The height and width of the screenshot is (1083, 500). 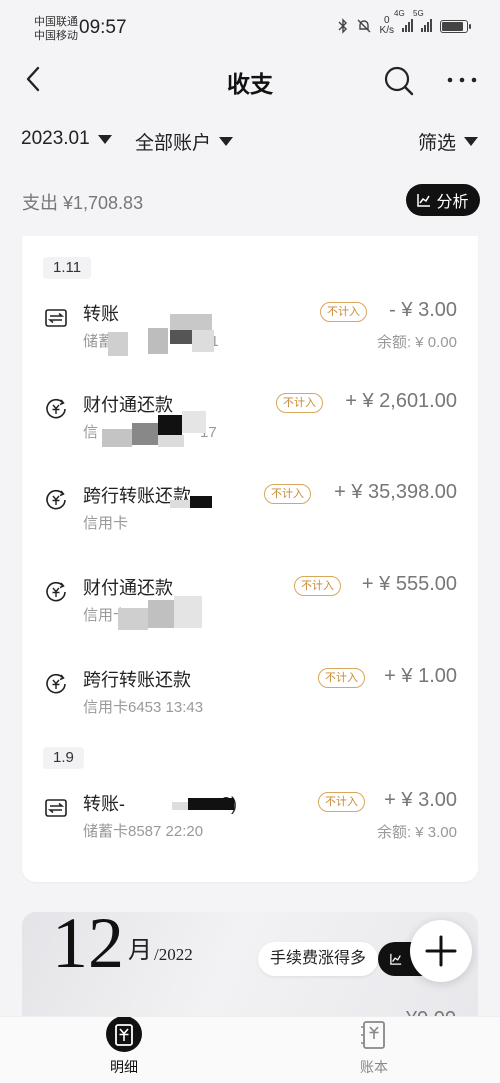 I want to click on transaction-amount: - ¥ 3.00, so click(x=423, y=310).